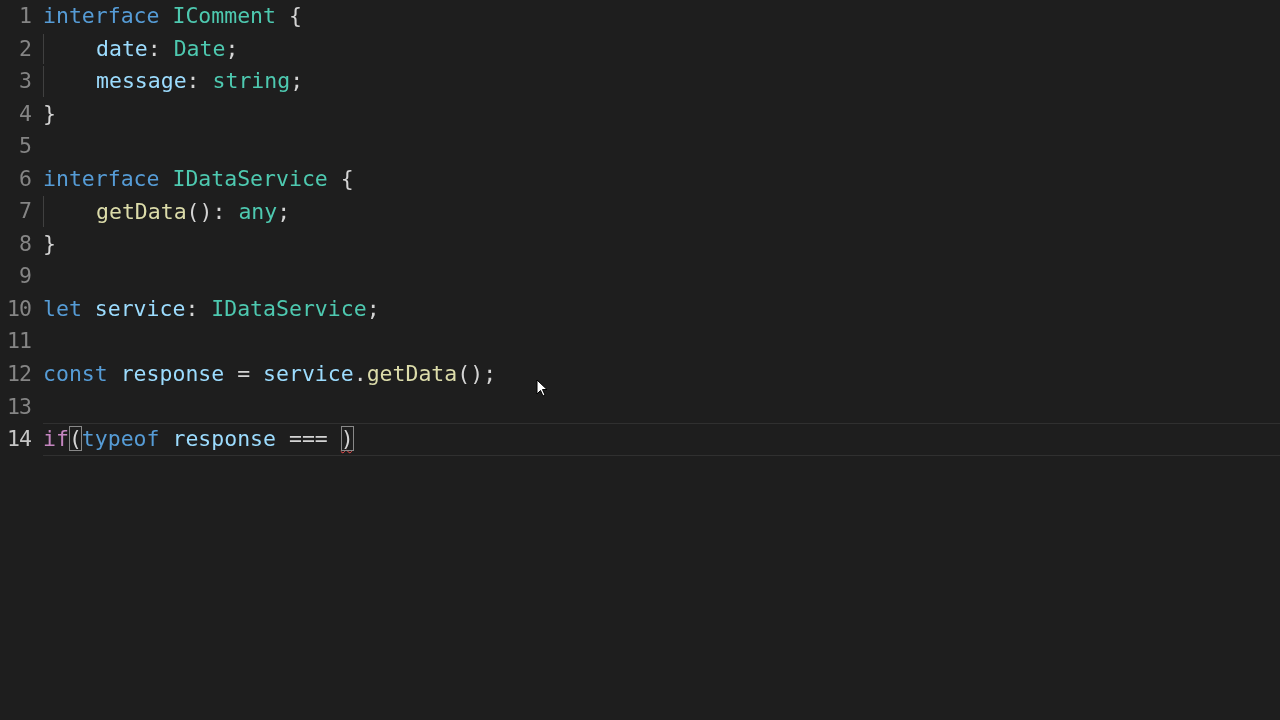  Describe the element at coordinates (198, 439) in the screenshot. I see `code-line: if(typeof response === )` at that location.